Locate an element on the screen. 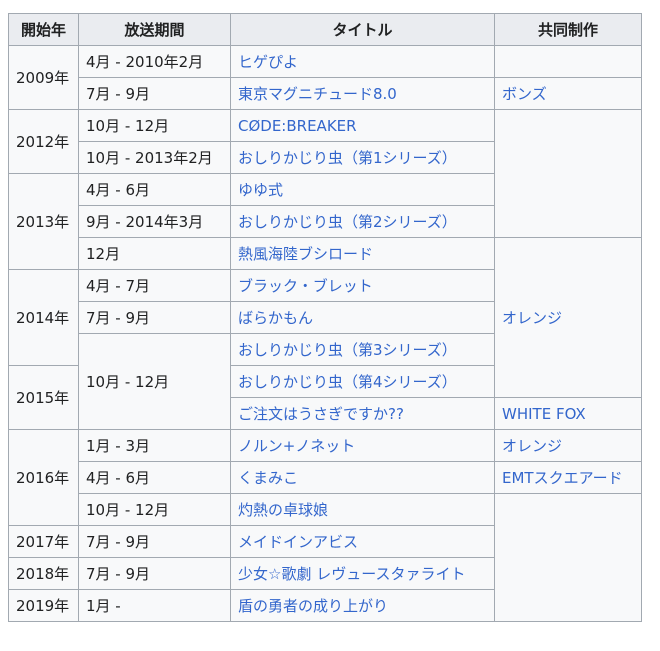  year-cell: 2013年 is located at coordinates (43, 221).